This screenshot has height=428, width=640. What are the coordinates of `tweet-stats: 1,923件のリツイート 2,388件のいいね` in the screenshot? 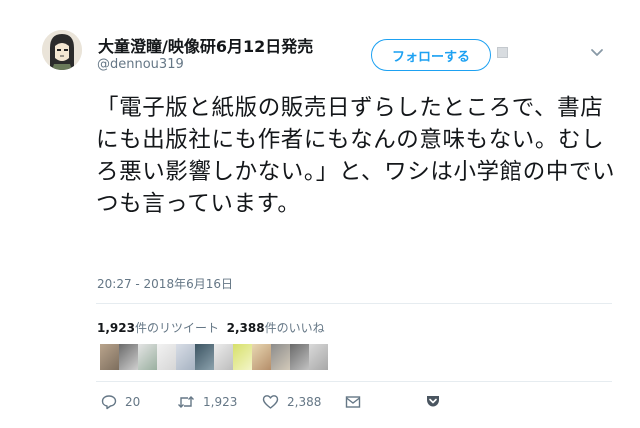 It's located at (211, 327).